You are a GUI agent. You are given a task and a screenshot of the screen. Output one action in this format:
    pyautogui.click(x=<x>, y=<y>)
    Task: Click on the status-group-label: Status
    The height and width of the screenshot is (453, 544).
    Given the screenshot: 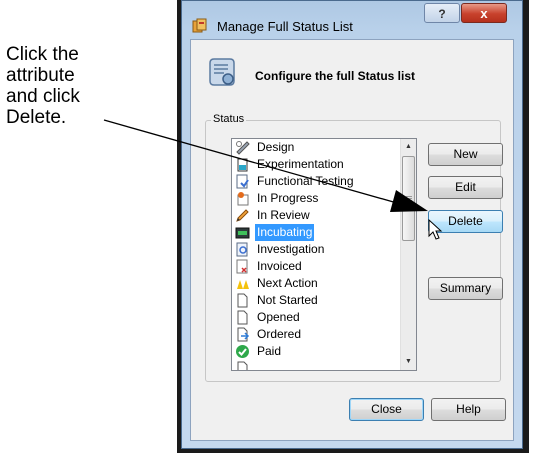 What is the action you would take?
    pyautogui.click(x=229, y=119)
    